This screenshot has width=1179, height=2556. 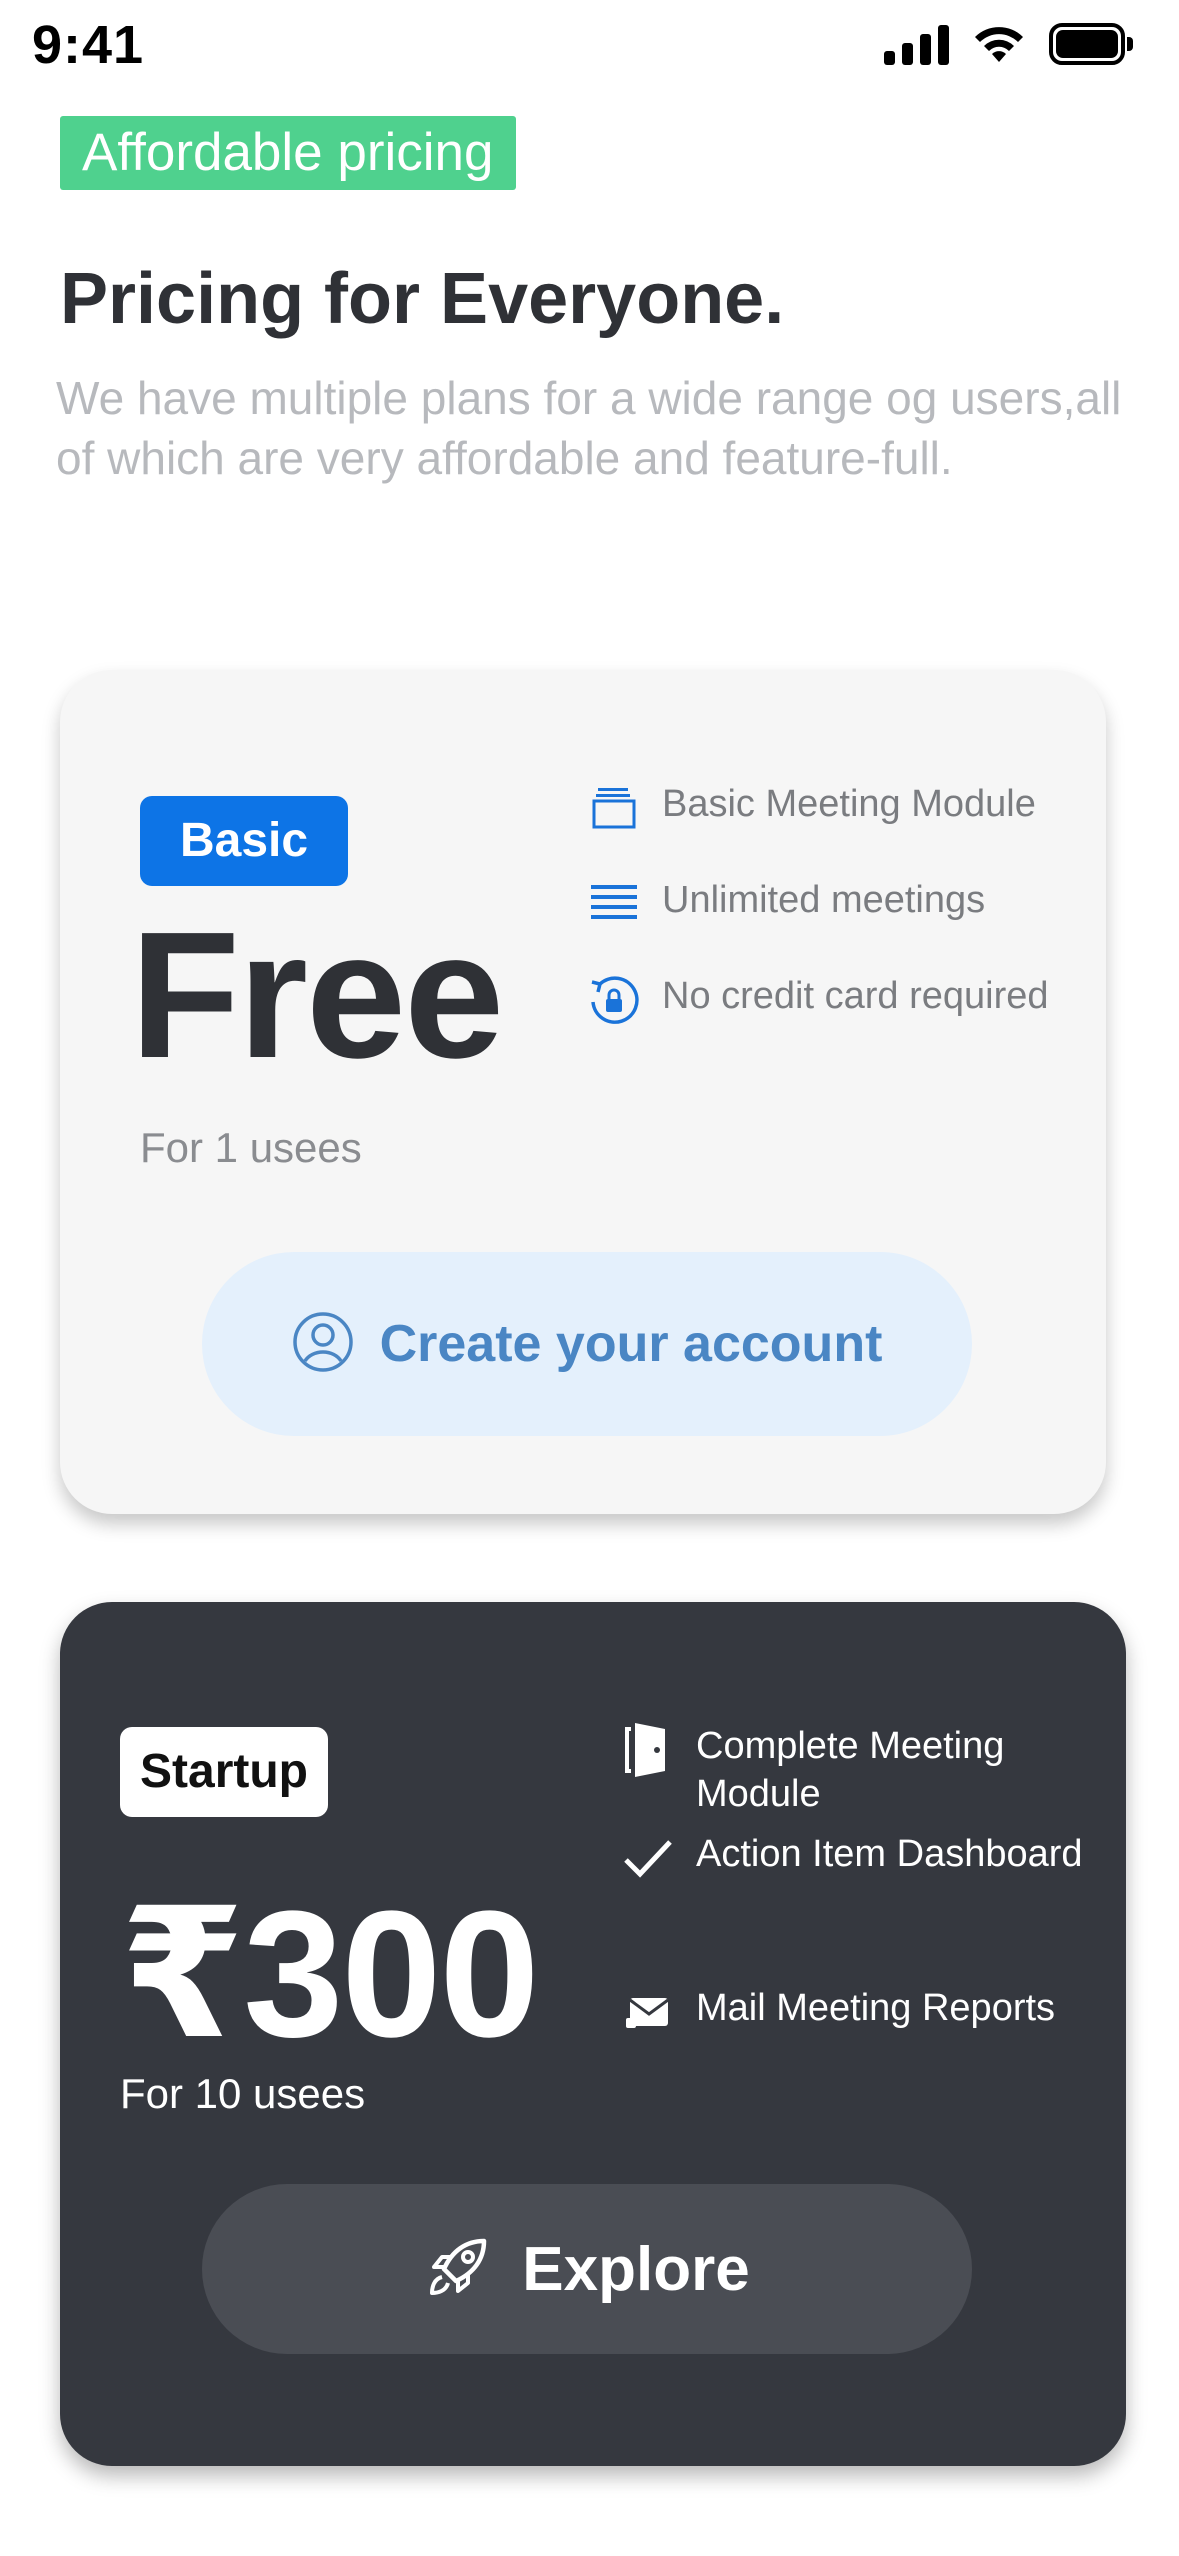 What do you see at coordinates (876, 2008) in the screenshot?
I see `feature-label: Mail Meeting Reports` at bounding box center [876, 2008].